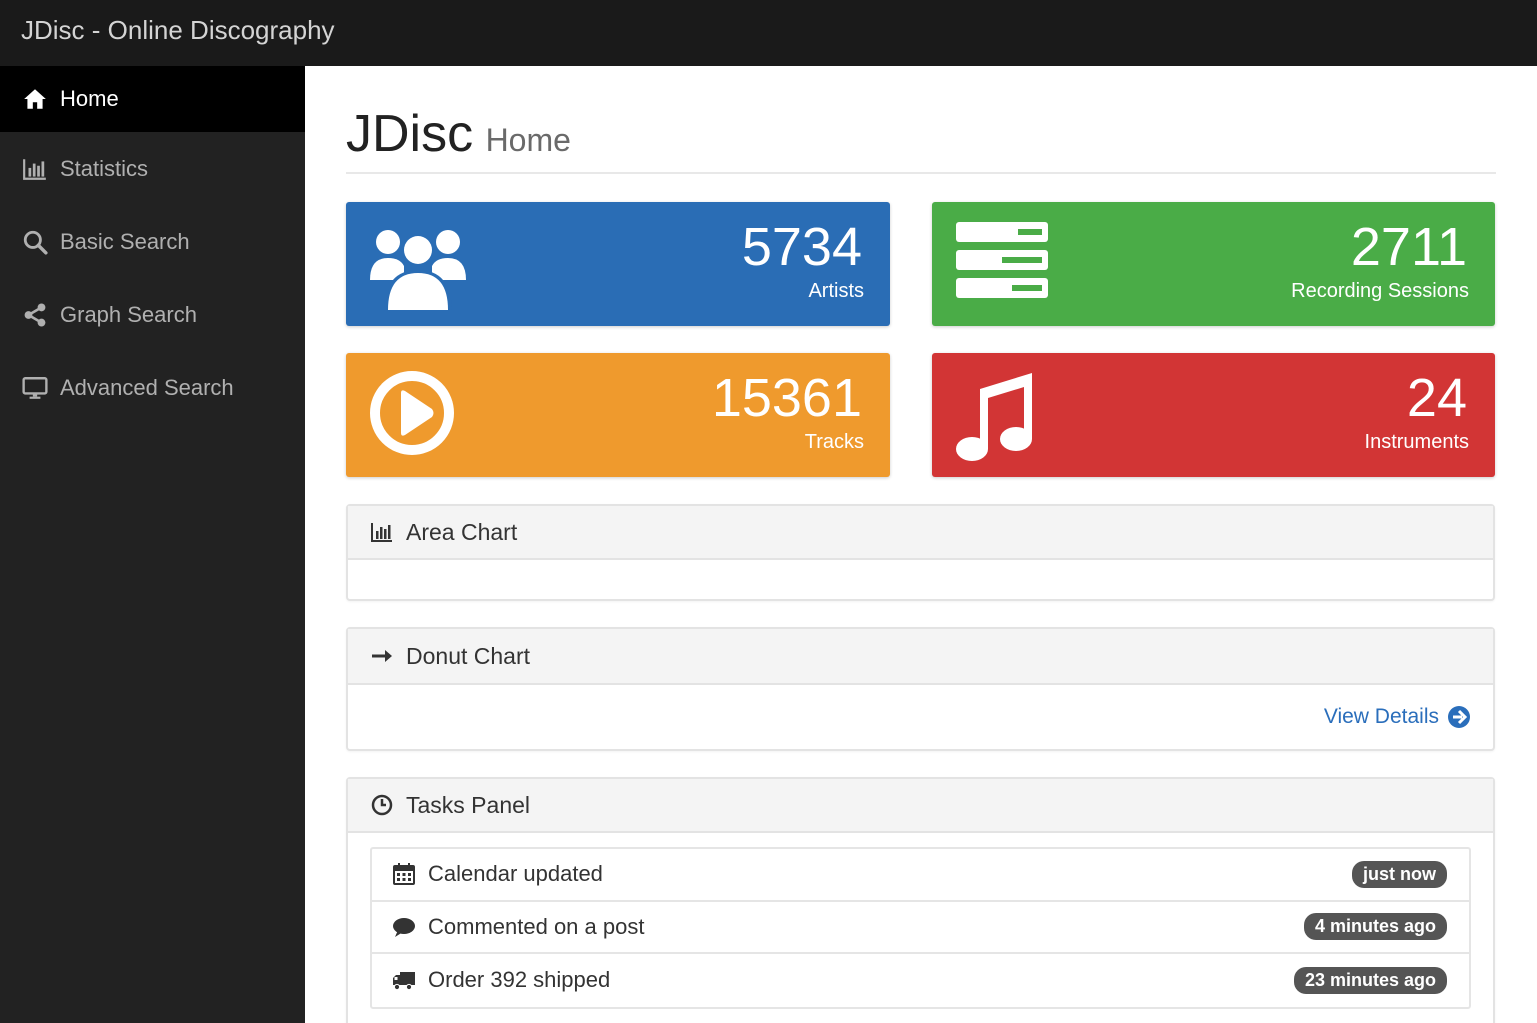 This screenshot has height=1023, width=1537. I want to click on sidebar-item-label: Statistics, so click(104, 168).